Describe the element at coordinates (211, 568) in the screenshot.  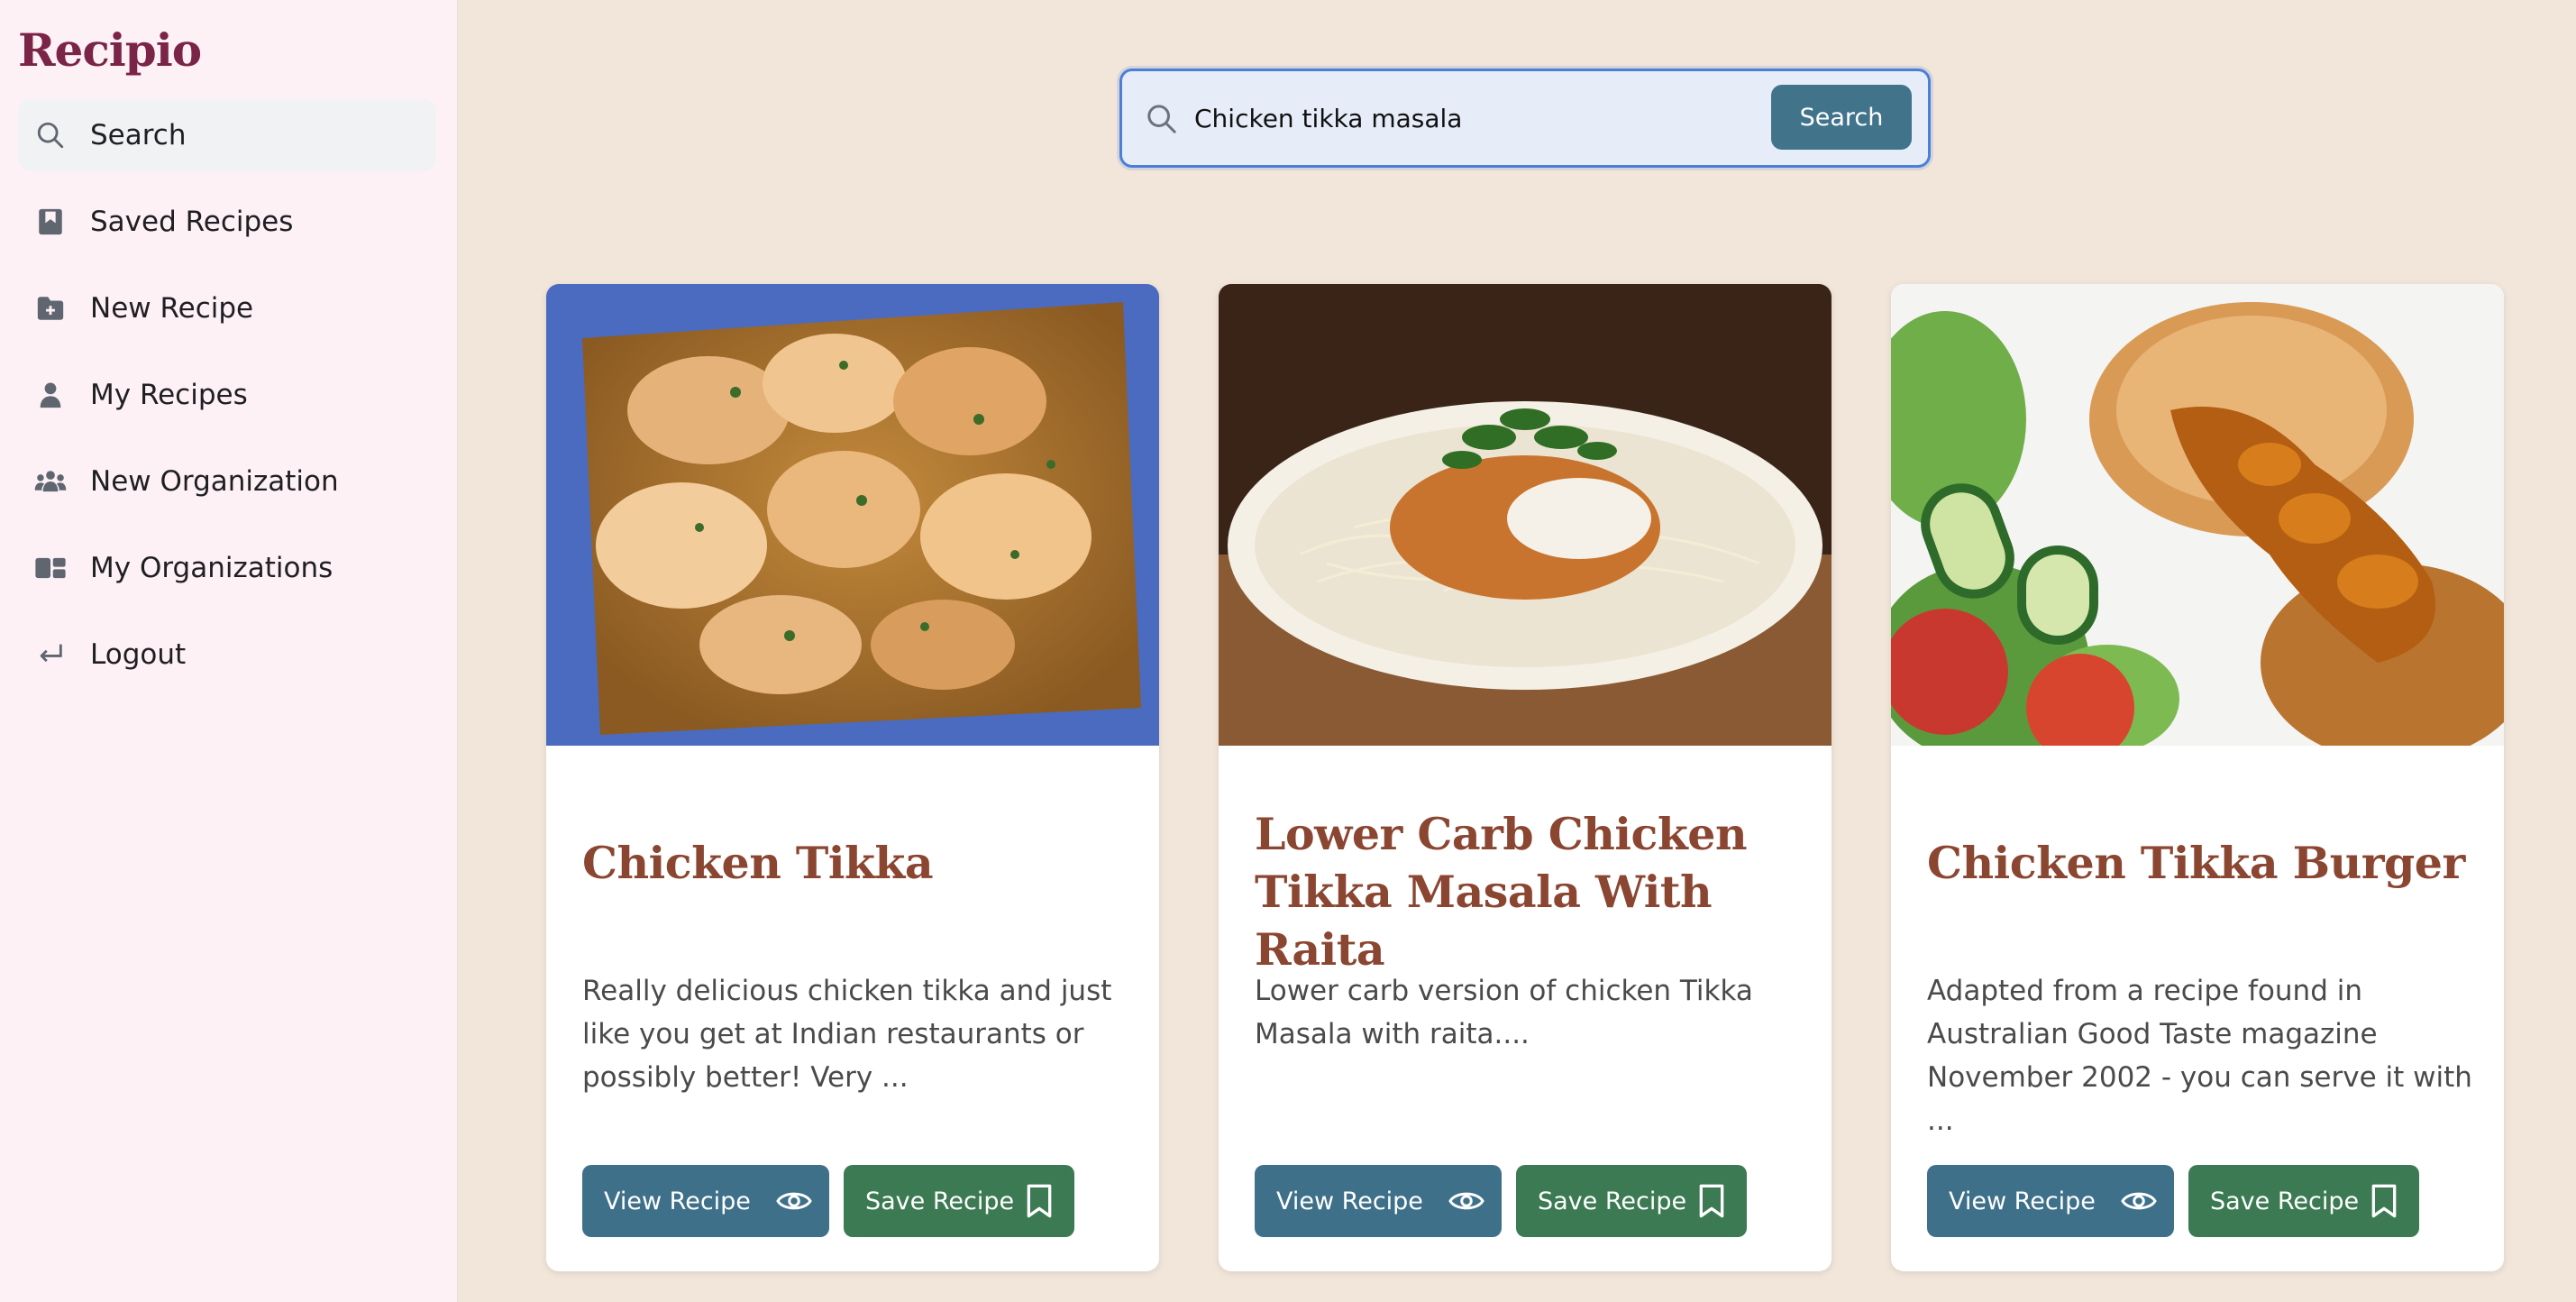
I see `sidebar-item-label: My Organizations` at that location.